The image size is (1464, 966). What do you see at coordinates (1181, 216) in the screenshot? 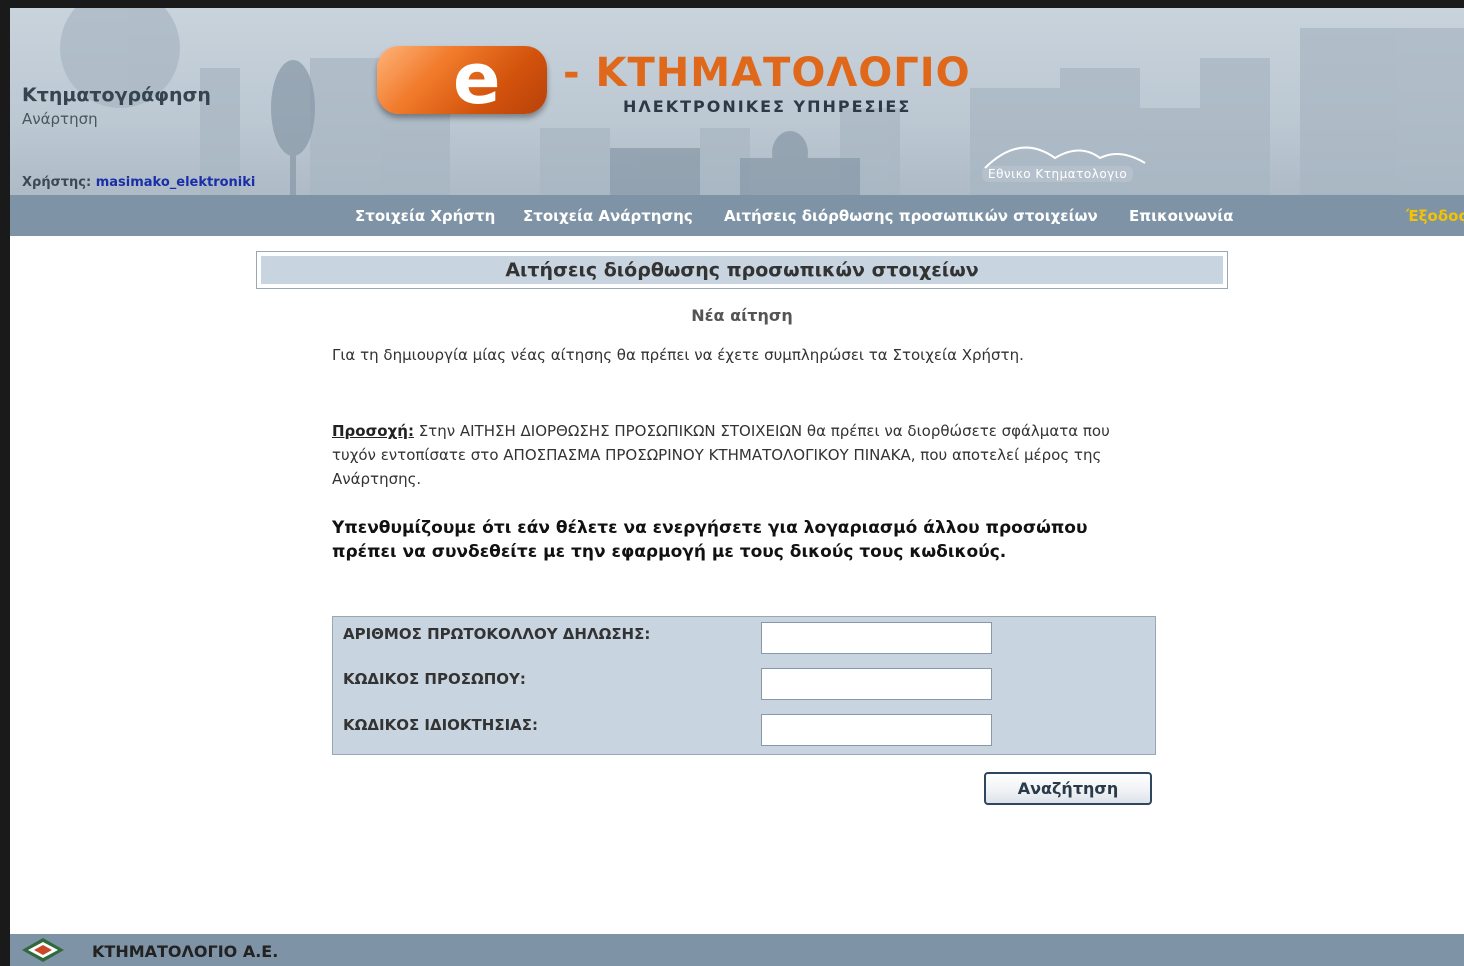
I see `nav-contact: Επικοινωνία` at bounding box center [1181, 216].